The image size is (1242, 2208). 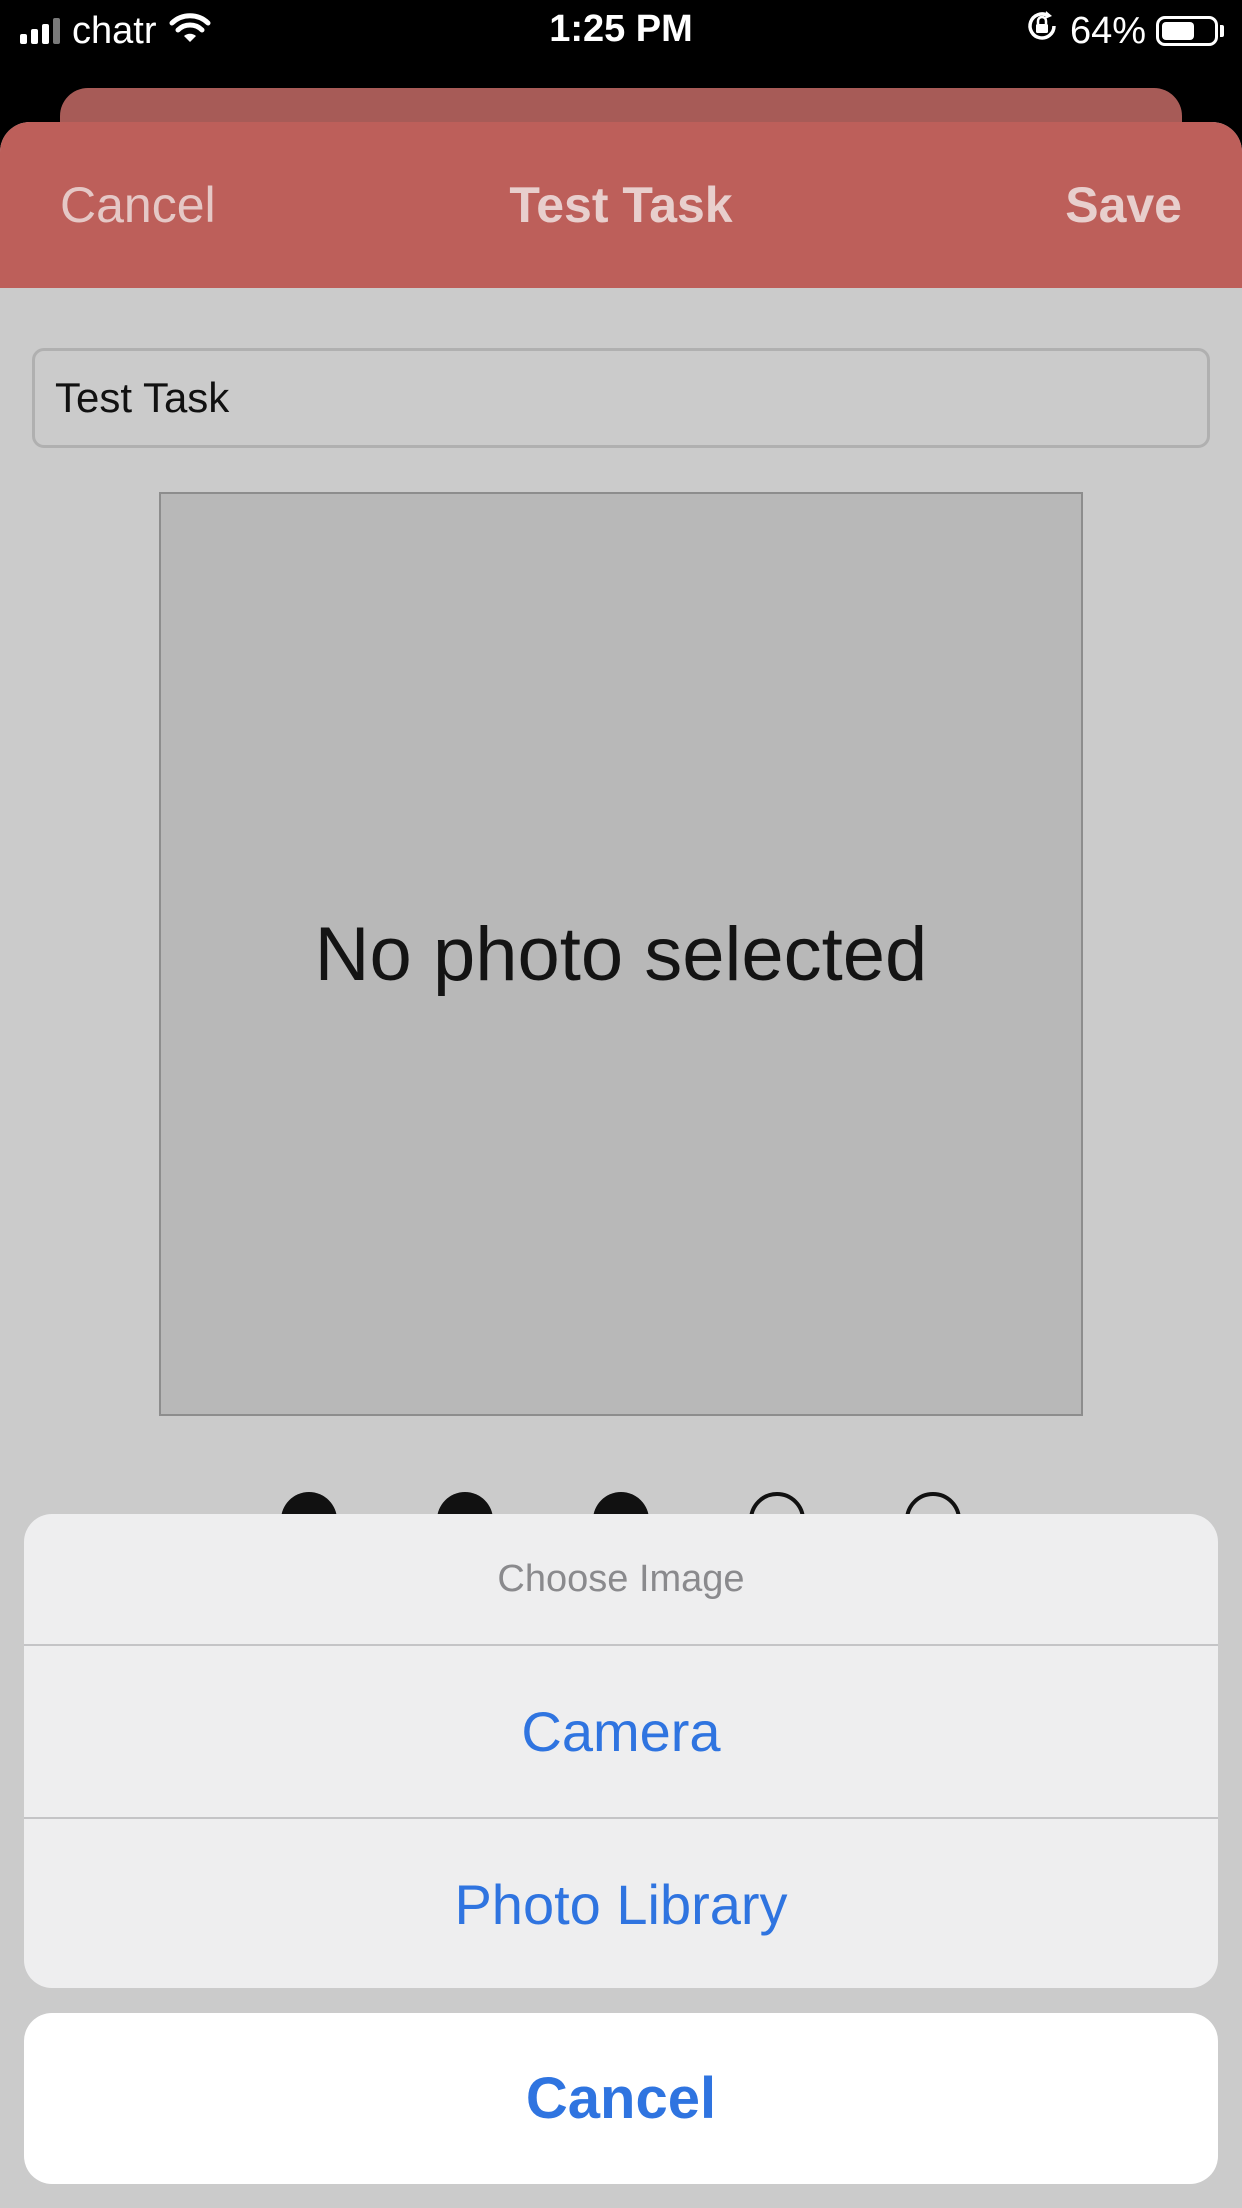 What do you see at coordinates (621, 1732) in the screenshot?
I see `camera-option: Camera` at bounding box center [621, 1732].